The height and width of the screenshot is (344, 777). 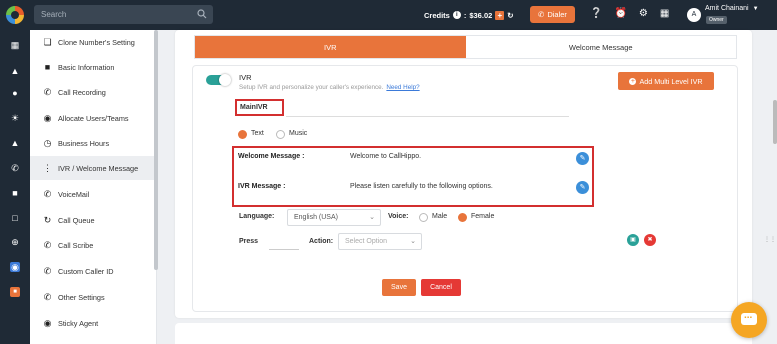 I want to click on submenu-label: Business Hours, so click(x=84, y=143).